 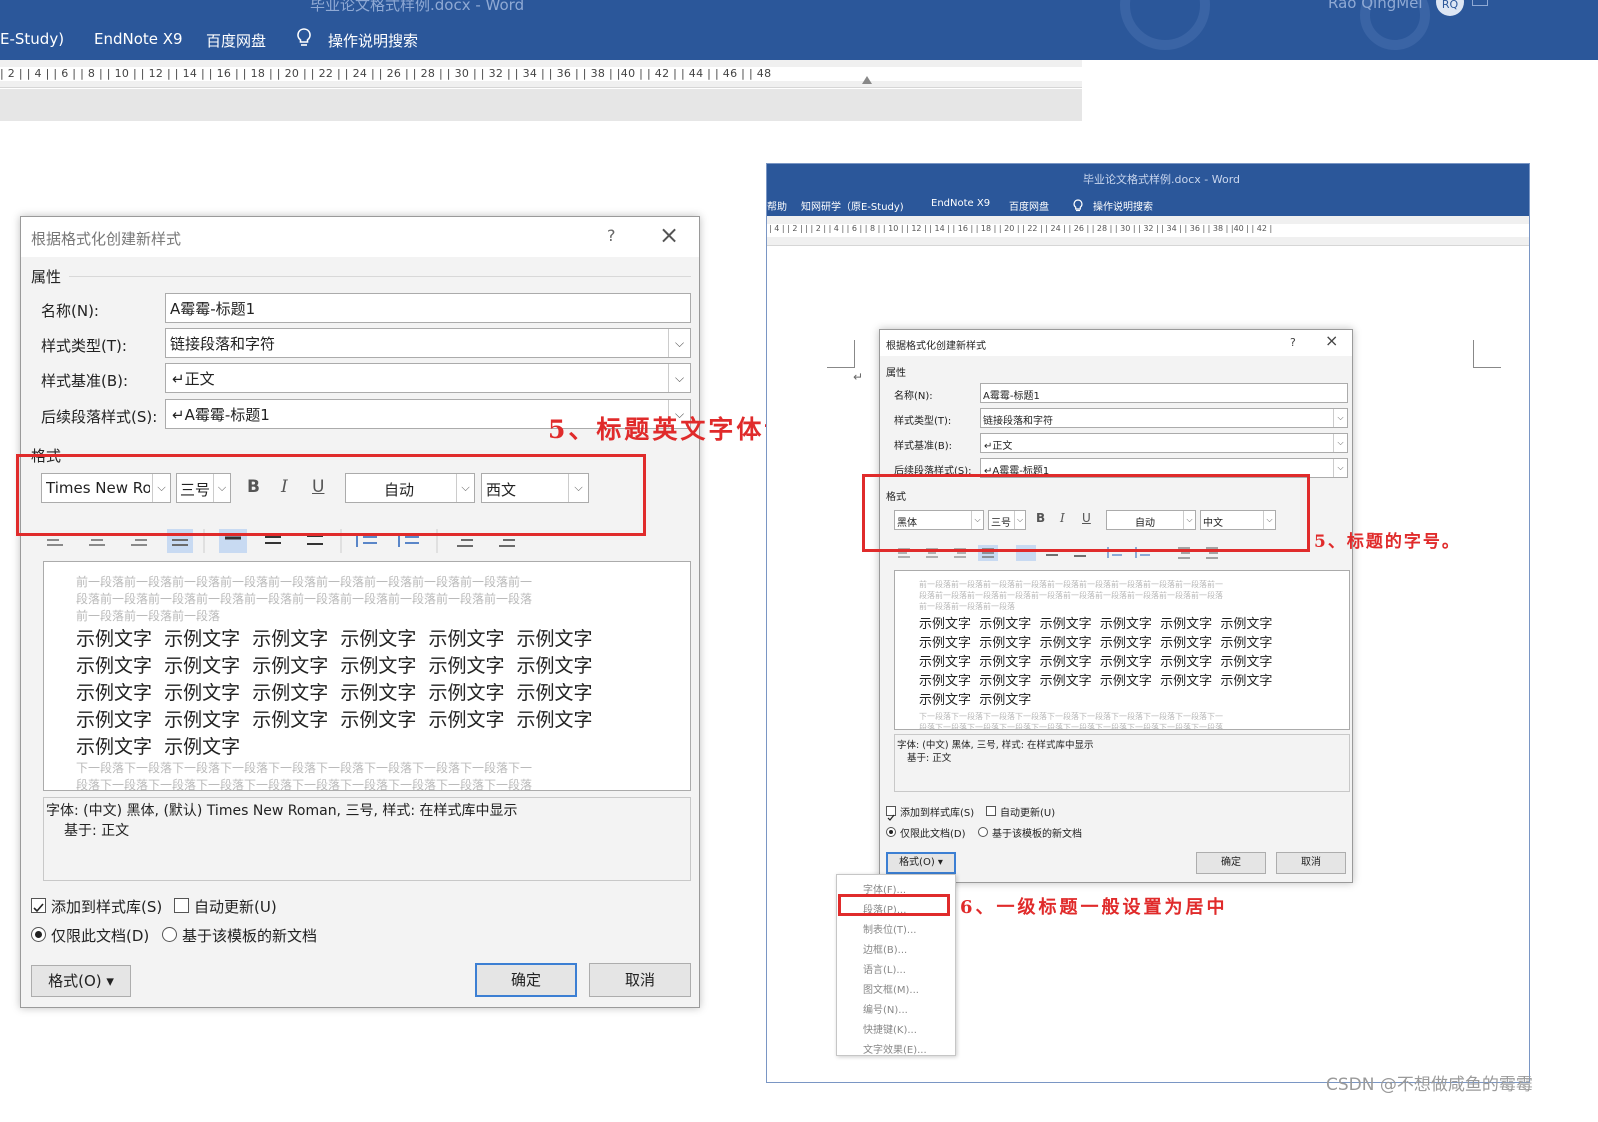 What do you see at coordinates (858, 377) in the screenshot?
I see `paragraph-mark-icon: ↵` at bounding box center [858, 377].